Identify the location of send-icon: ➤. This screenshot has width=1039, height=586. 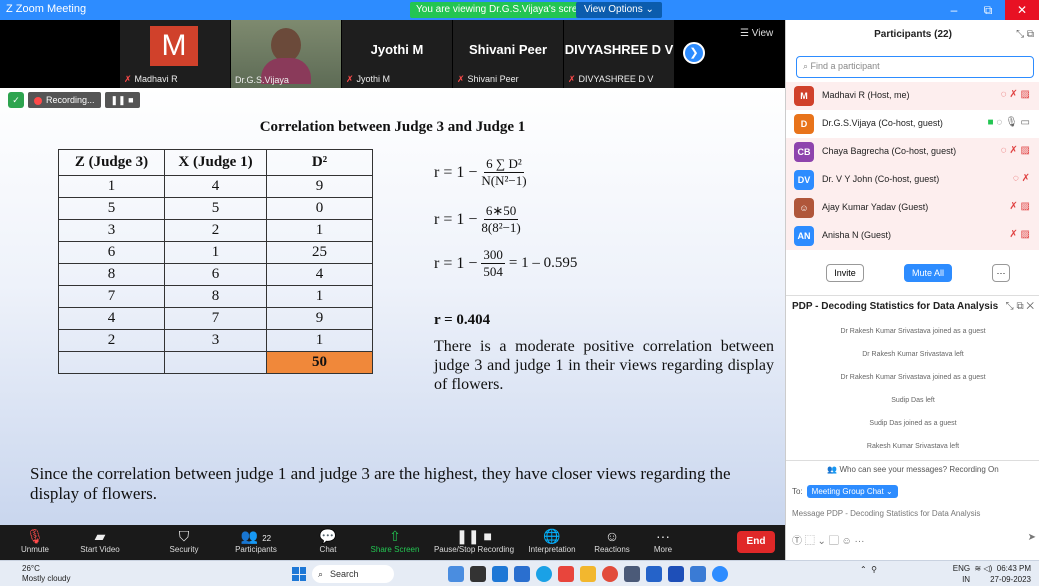
(1032, 537).